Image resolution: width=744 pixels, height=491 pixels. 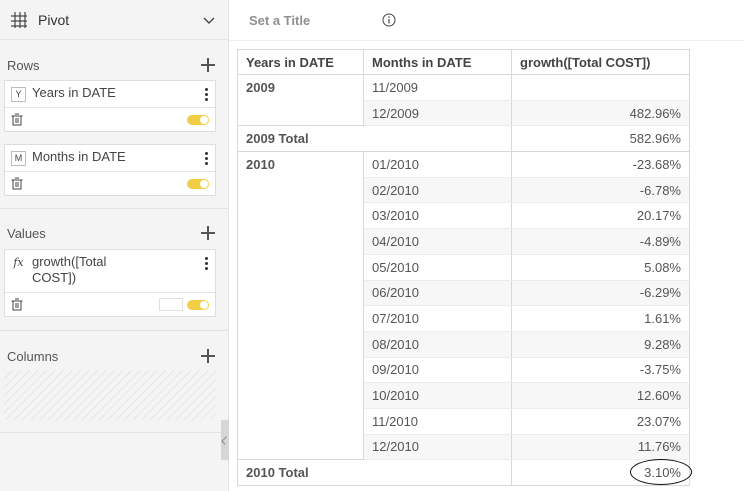 What do you see at coordinates (661, 472) in the screenshot?
I see `circled-total-value: 3.10%` at bounding box center [661, 472].